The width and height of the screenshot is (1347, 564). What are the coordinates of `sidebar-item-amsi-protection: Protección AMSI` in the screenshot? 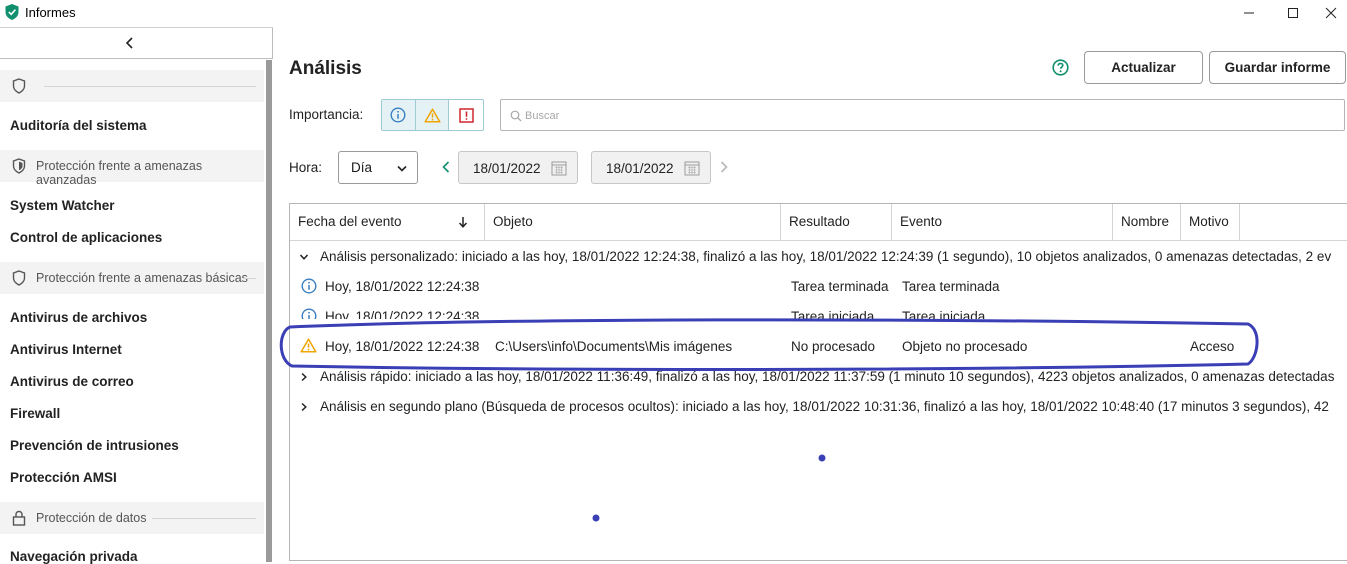 It's located at (63, 477).